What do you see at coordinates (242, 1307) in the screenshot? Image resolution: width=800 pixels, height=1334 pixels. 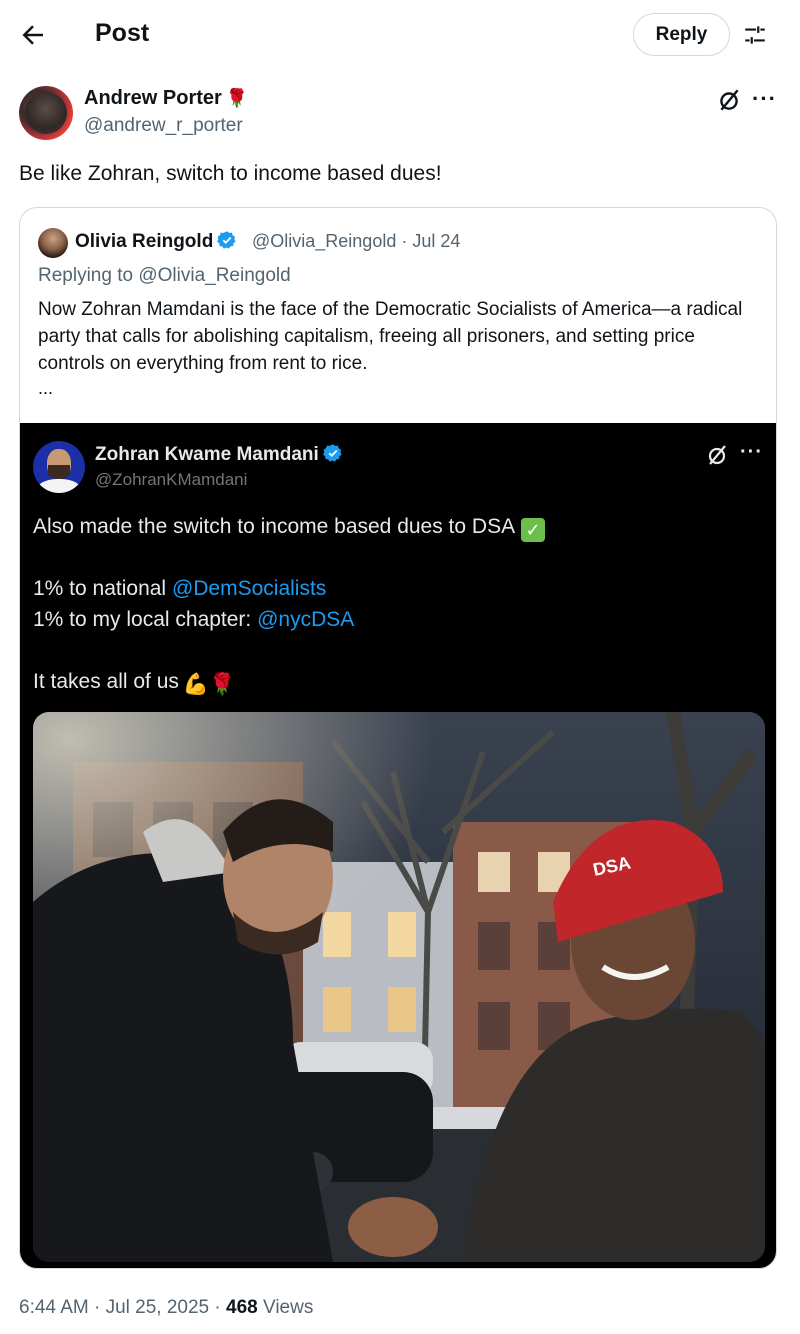 I see `views-count: 468` at bounding box center [242, 1307].